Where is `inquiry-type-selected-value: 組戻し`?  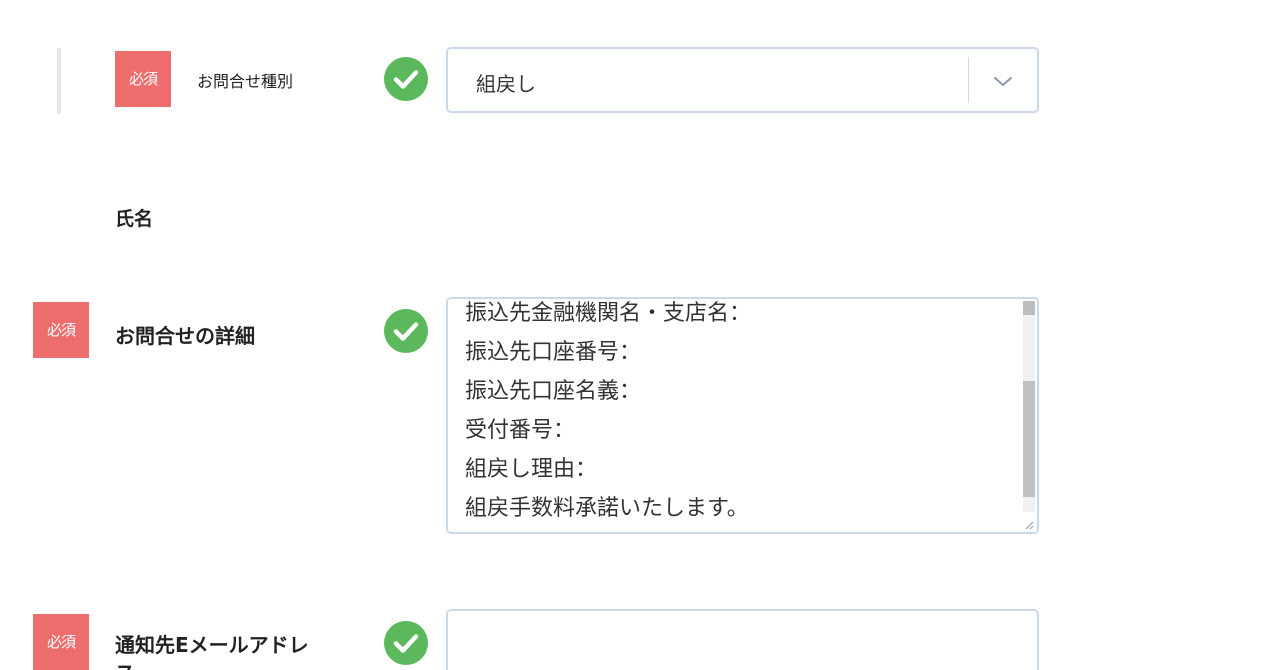 inquiry-type-selected-value: 組戻し is located at coordinates (506, 84).